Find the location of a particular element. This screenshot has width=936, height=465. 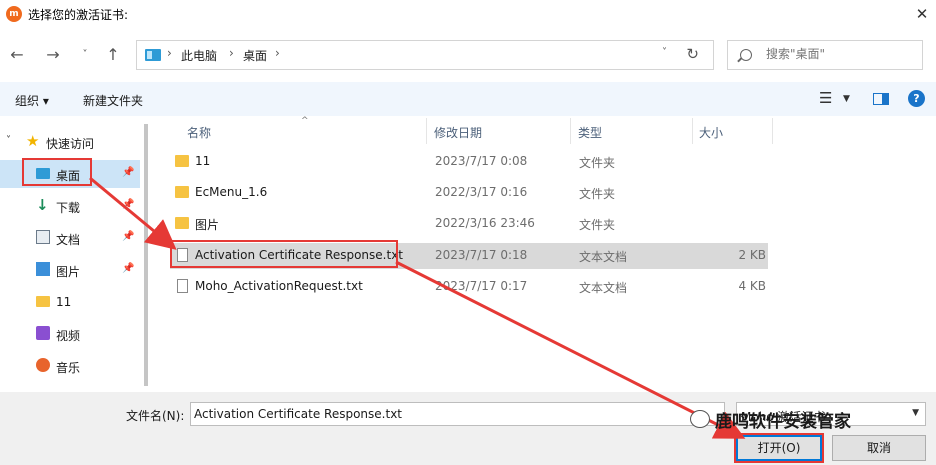

up-arrow-icon: ↑ is located at coordinates (113, 55).